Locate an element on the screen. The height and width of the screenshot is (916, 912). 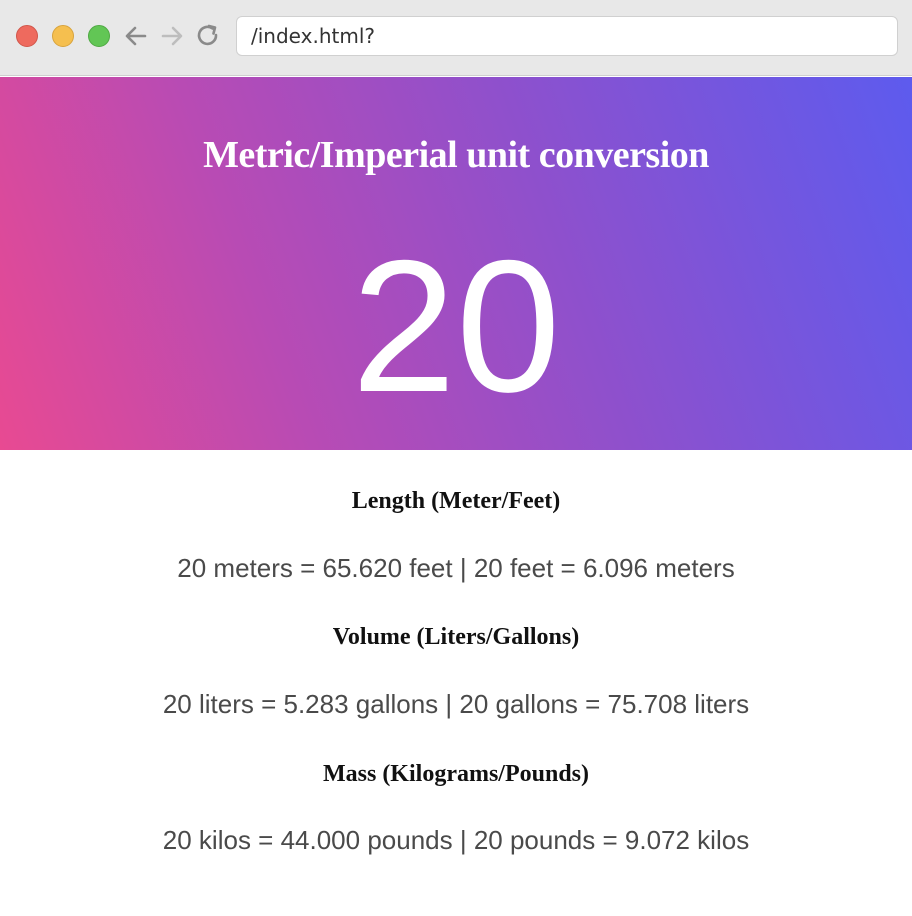
reload-icon is located at coordinates (207, 35).